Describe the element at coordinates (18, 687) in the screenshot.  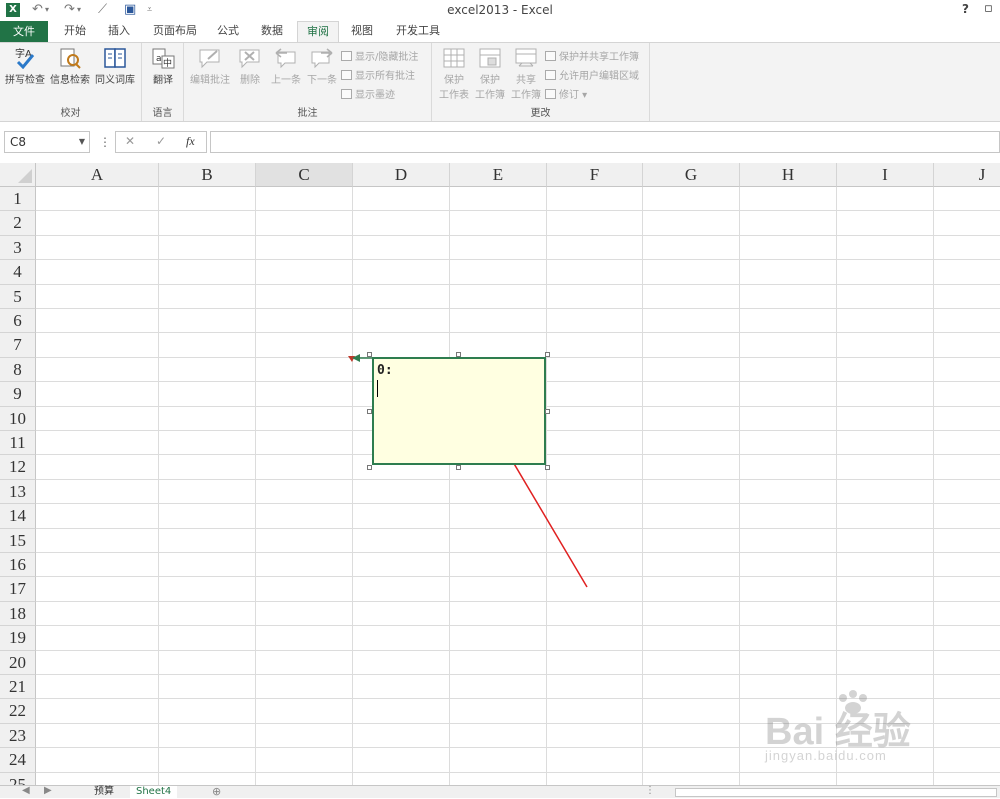
I see `row-header-21: 21` at that location.